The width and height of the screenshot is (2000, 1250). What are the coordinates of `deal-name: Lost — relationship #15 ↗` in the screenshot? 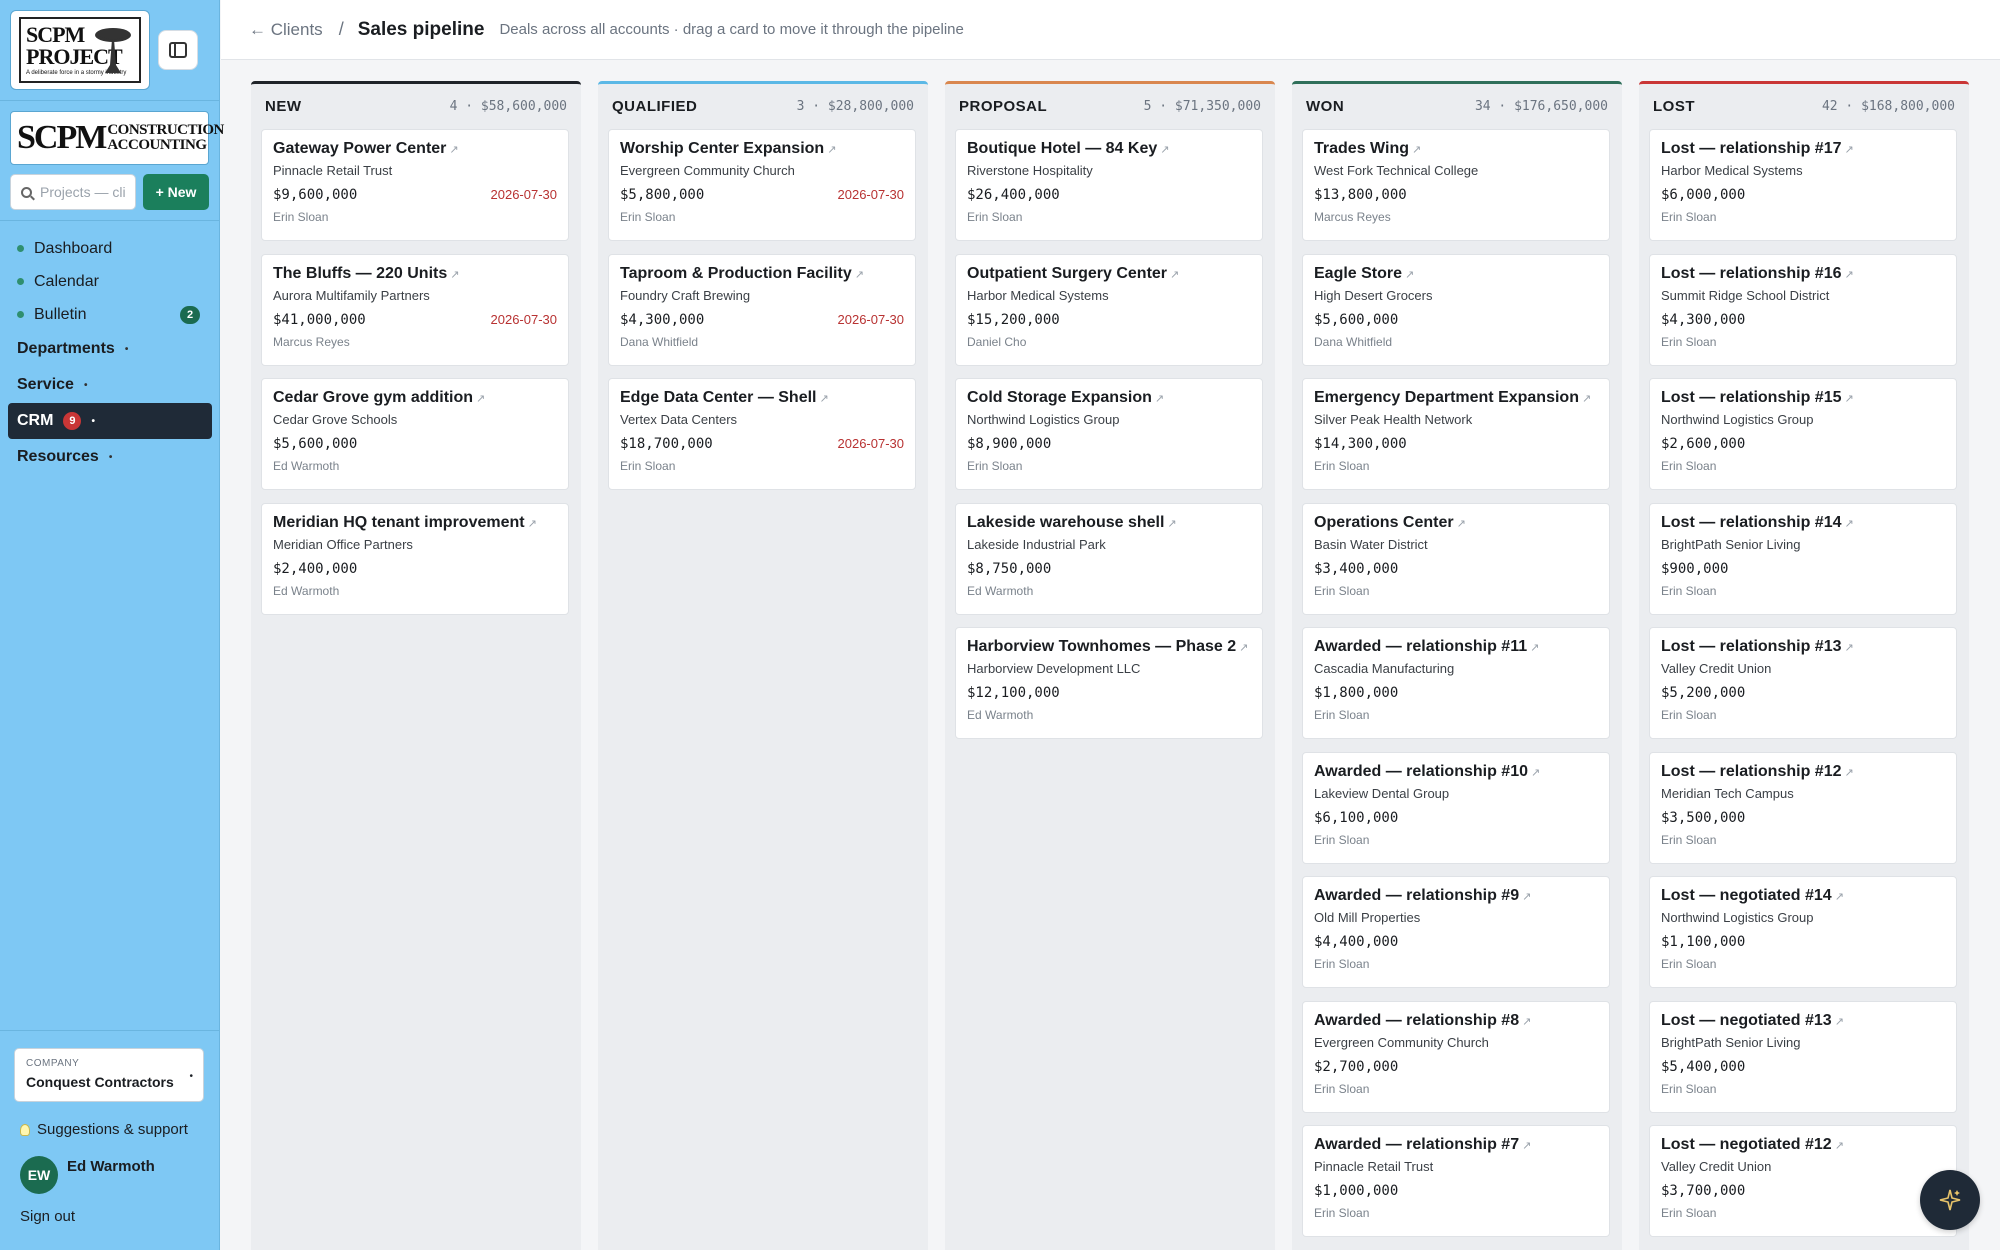 It's located at (1803, 398).